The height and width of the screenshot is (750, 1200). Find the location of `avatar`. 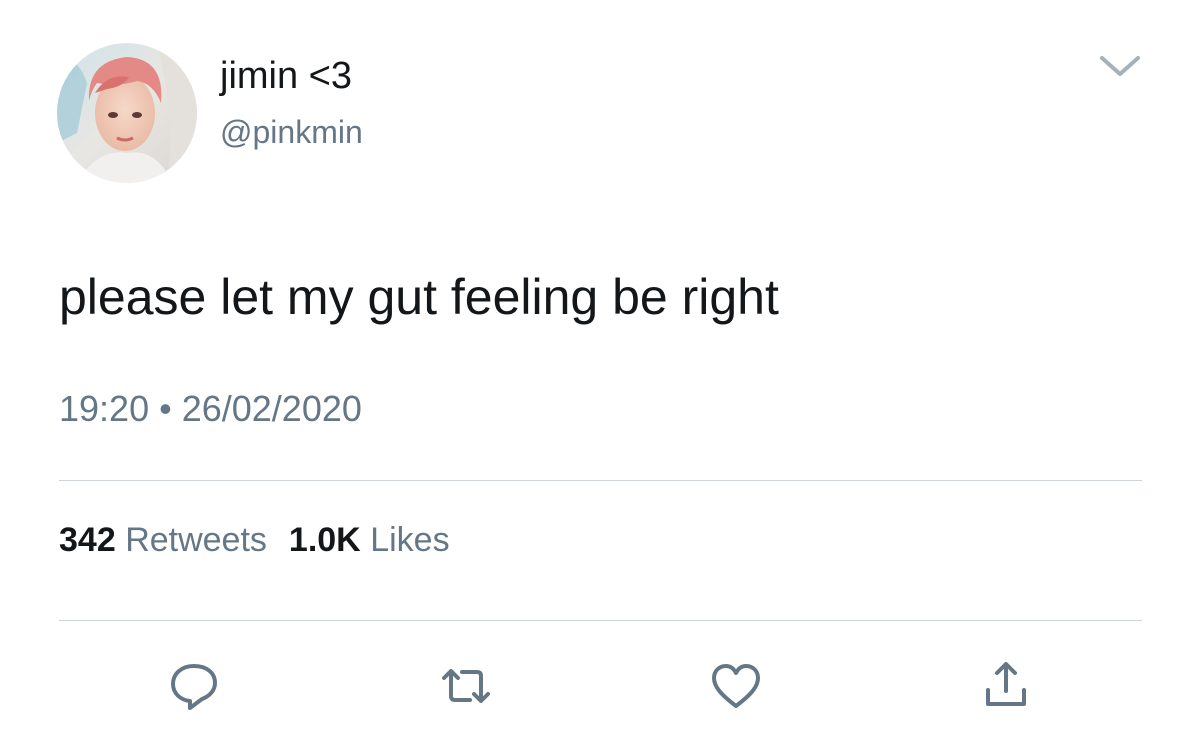

avatar is located at coordinates (127, 113).